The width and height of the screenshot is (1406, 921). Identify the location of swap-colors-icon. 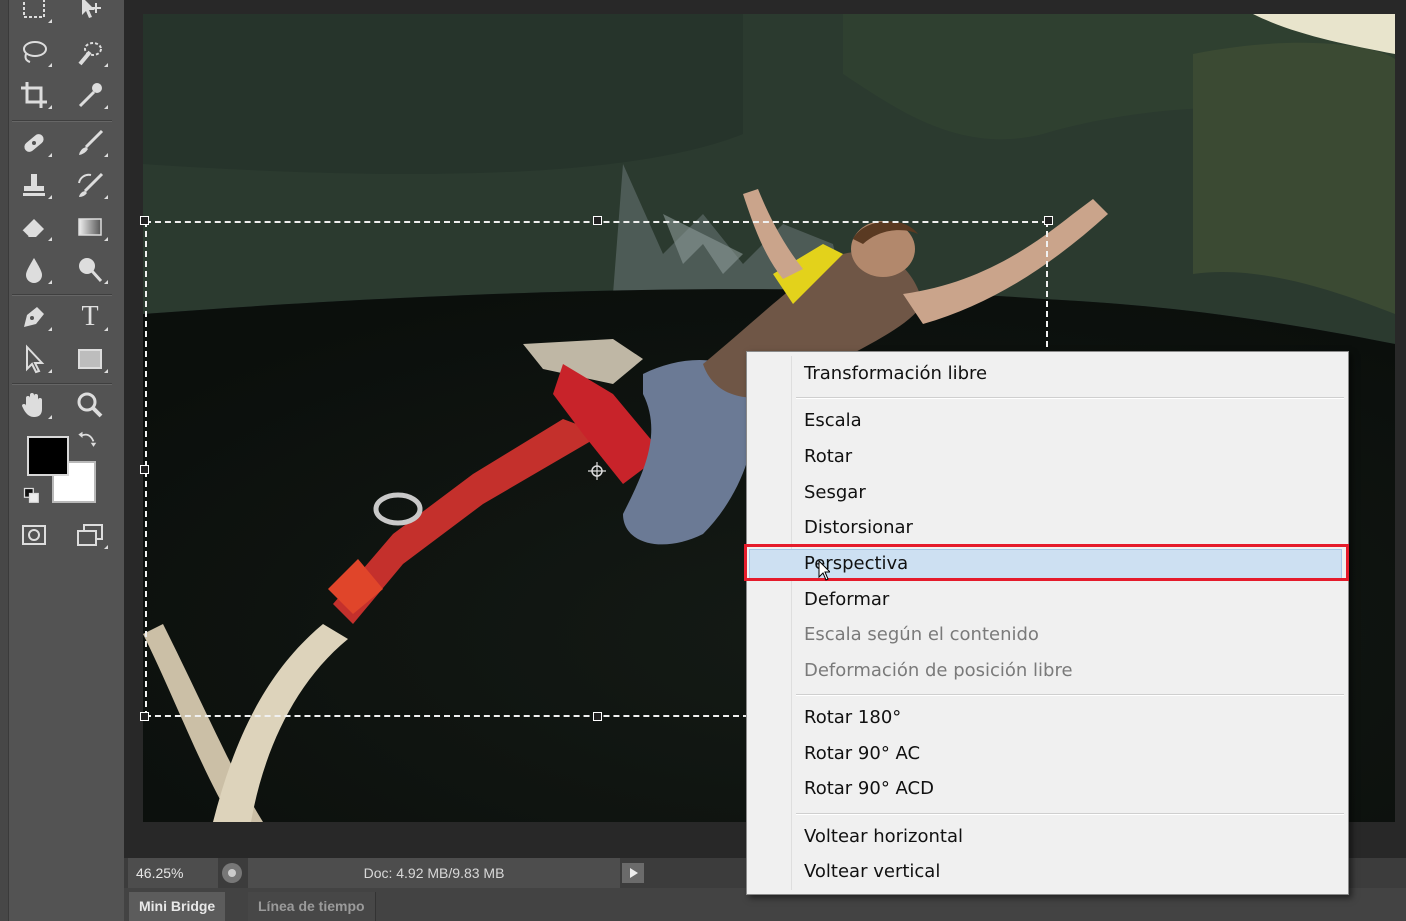
(88, 440).